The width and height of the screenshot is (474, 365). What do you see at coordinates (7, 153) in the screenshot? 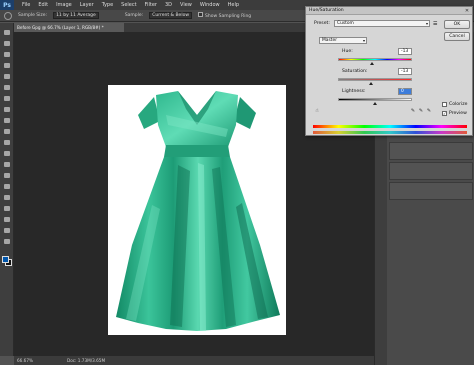
I see `gradient-tool-icon` at bounding box center [7, 153].